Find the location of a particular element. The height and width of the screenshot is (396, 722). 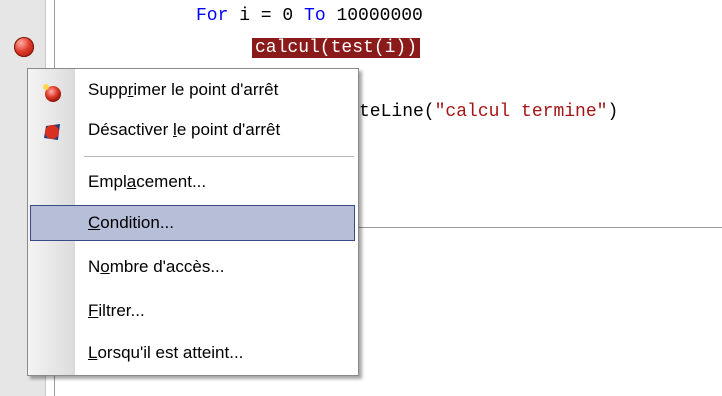

keyword-for: For is located at coordinates (212, 16).